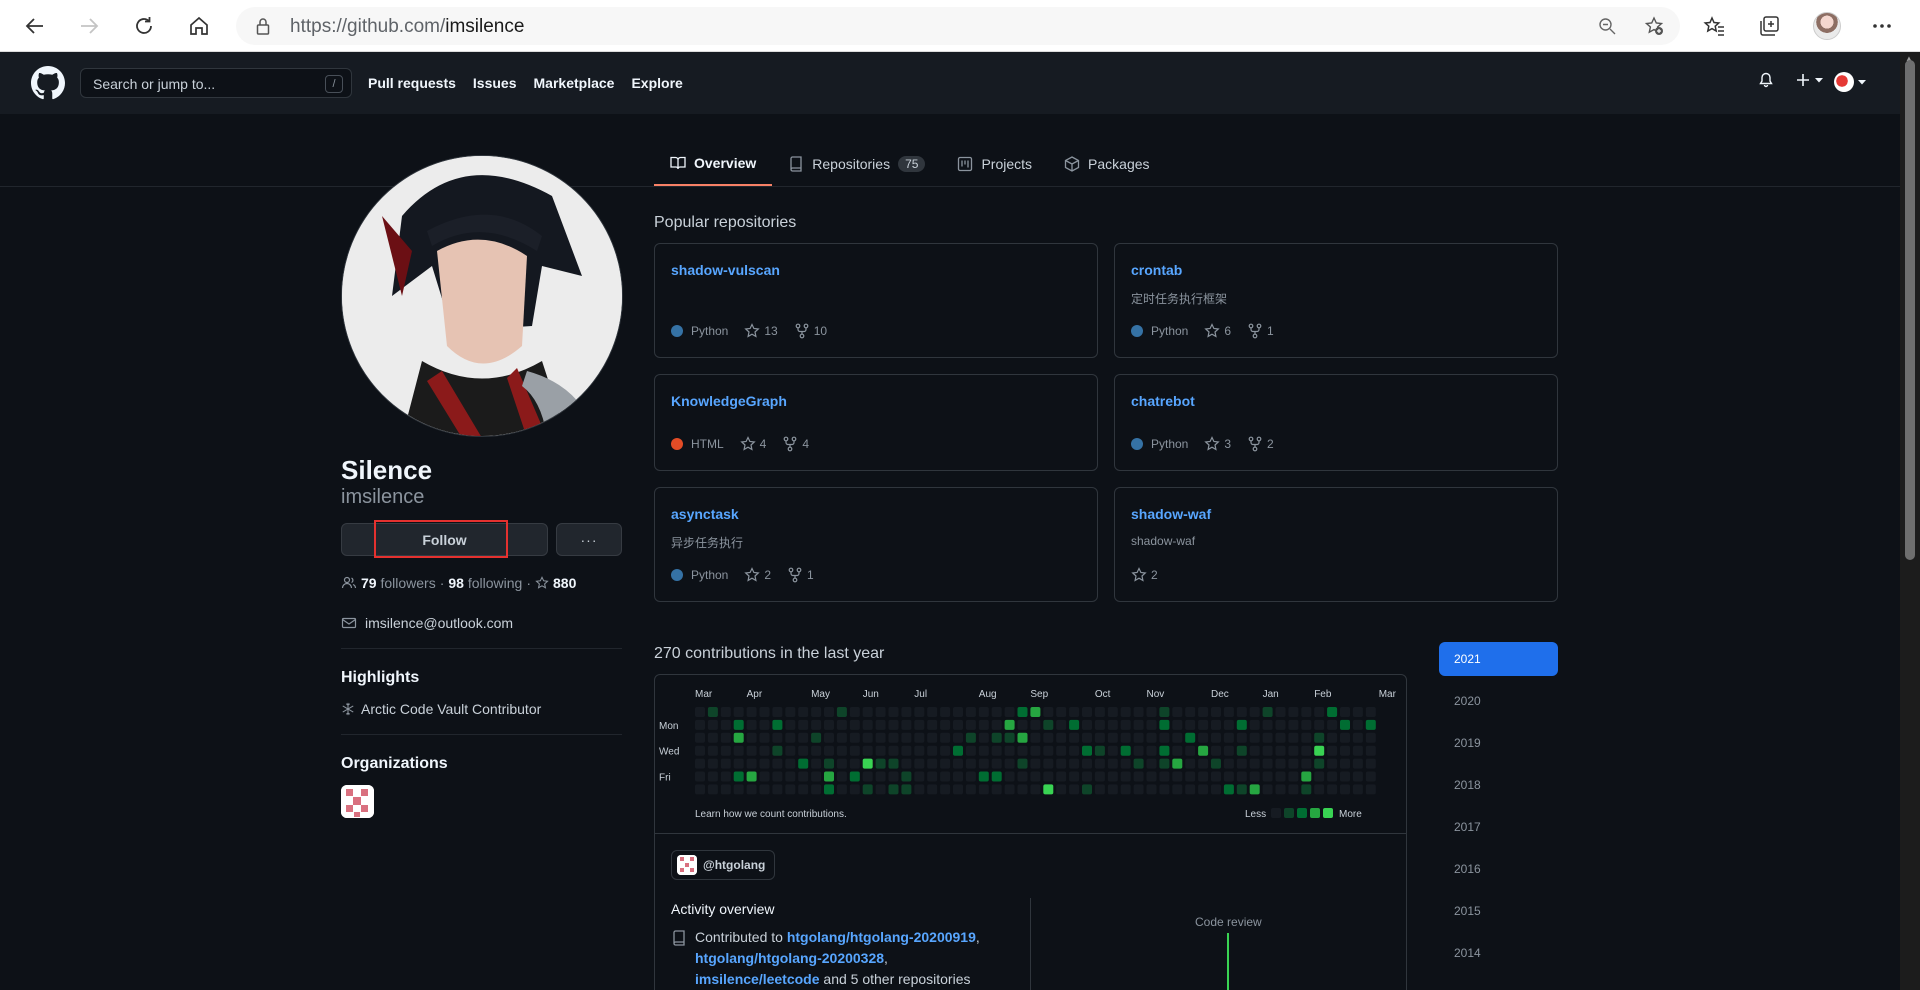  What do you see at coordinates (1850, 82) in the screenshot?
I see `user-menu-button` at bounding box center [1850, 82].